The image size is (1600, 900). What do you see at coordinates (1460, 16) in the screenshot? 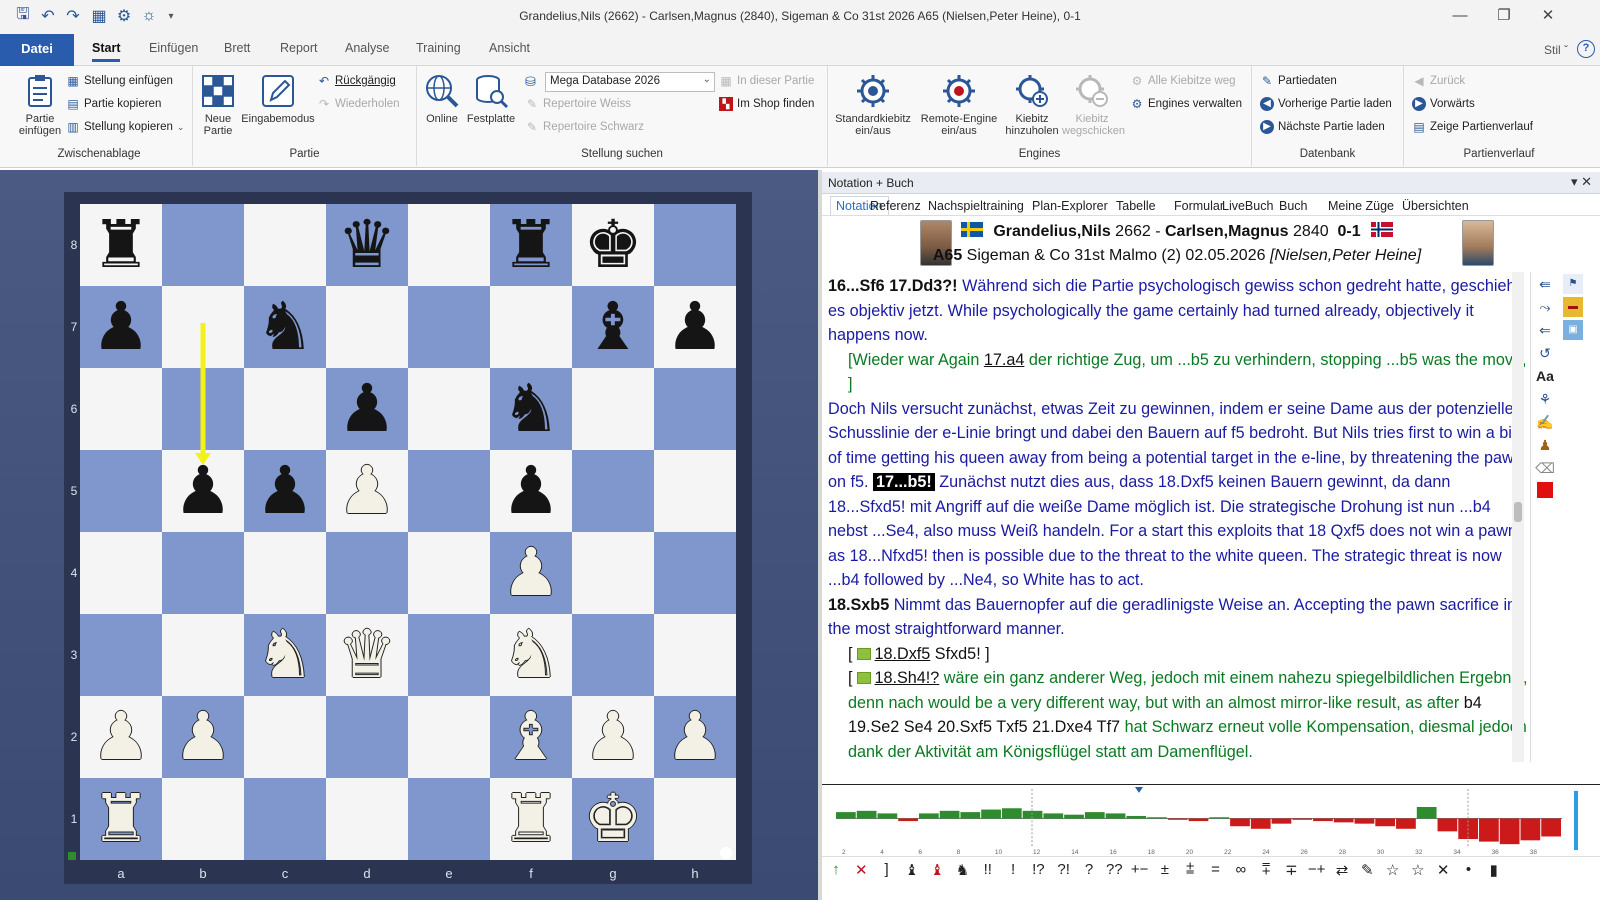
I see `minimize-button: —` at bounding box center [1460, 16].